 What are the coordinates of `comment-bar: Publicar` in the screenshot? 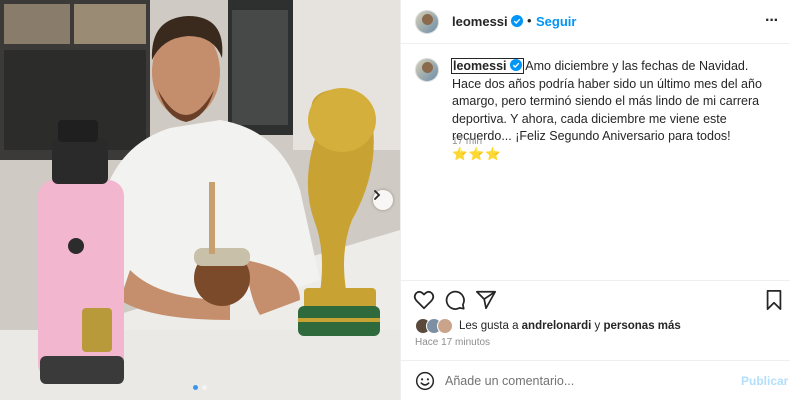 It's located at (595, 380).